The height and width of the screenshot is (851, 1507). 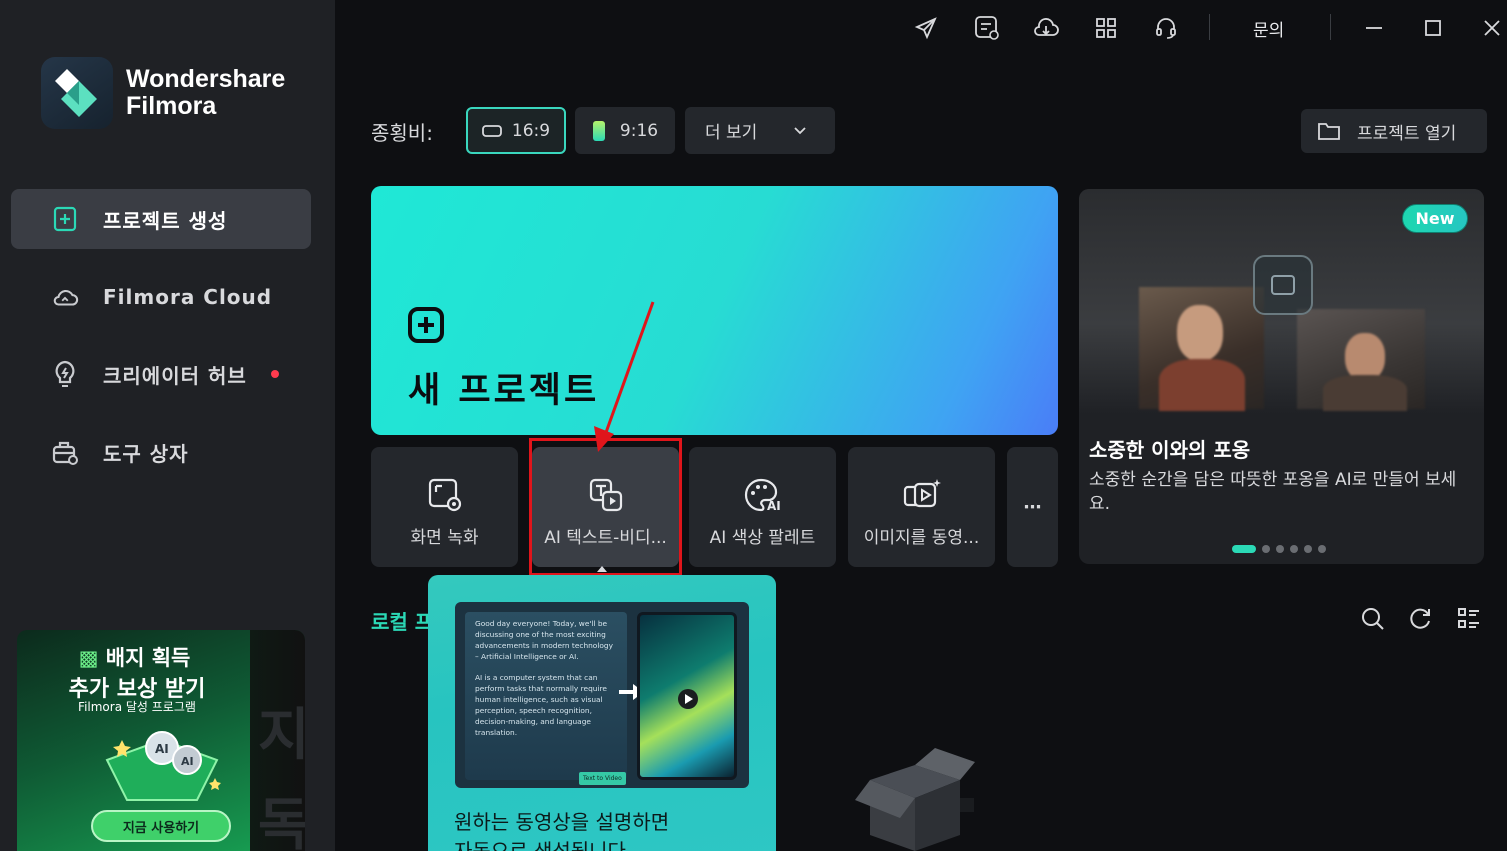 I want to click on brand-name: Wondershare Filmora, so click(x=205, y=93).